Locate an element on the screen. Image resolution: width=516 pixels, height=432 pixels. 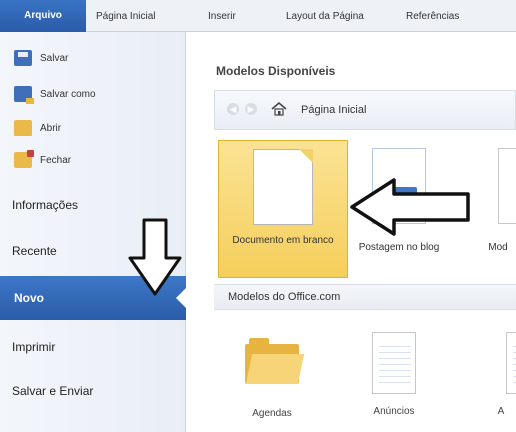
office-templates-label: Modelos do Office.com is located at coordinates (284, 297).